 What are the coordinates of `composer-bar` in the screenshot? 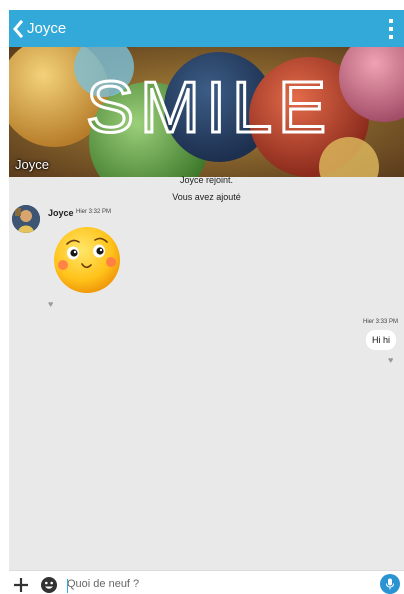 It's located at (206, 582).